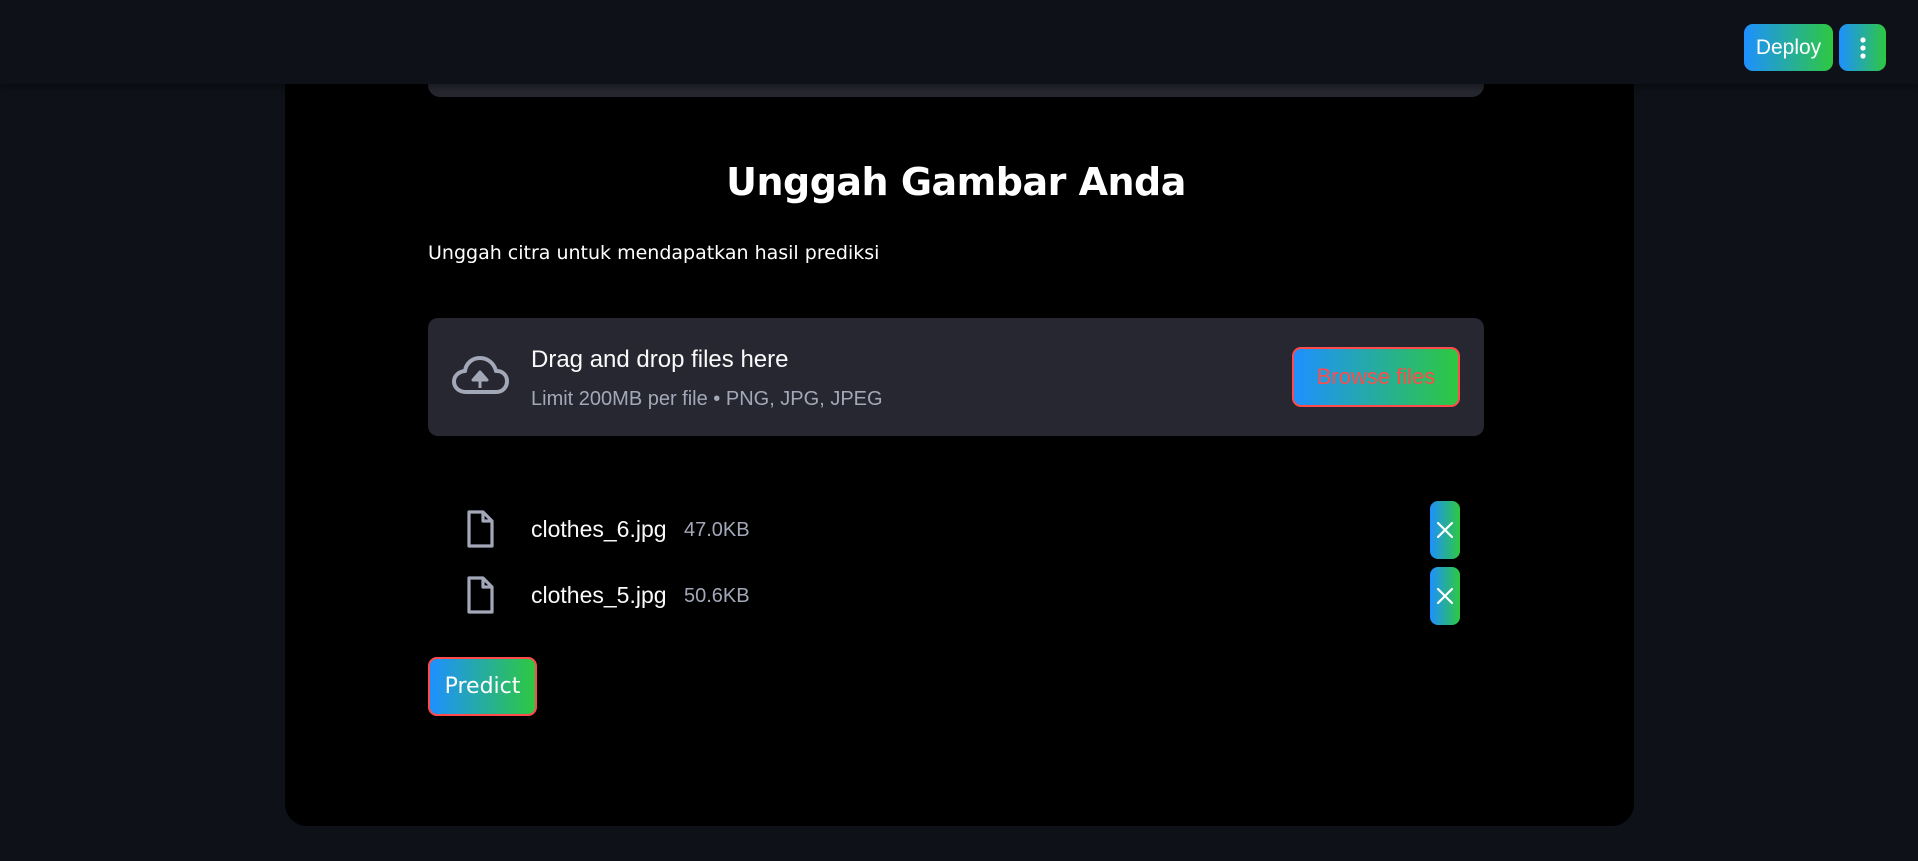 This screenshot has width=1918, height=861. I want to click on cloud-upload-icon, so click(480, 375).